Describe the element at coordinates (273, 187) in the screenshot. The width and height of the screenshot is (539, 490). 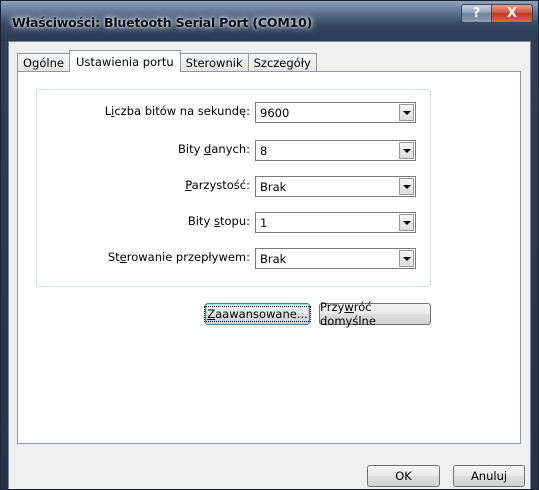
I see `parity-value: Brak` at that location.